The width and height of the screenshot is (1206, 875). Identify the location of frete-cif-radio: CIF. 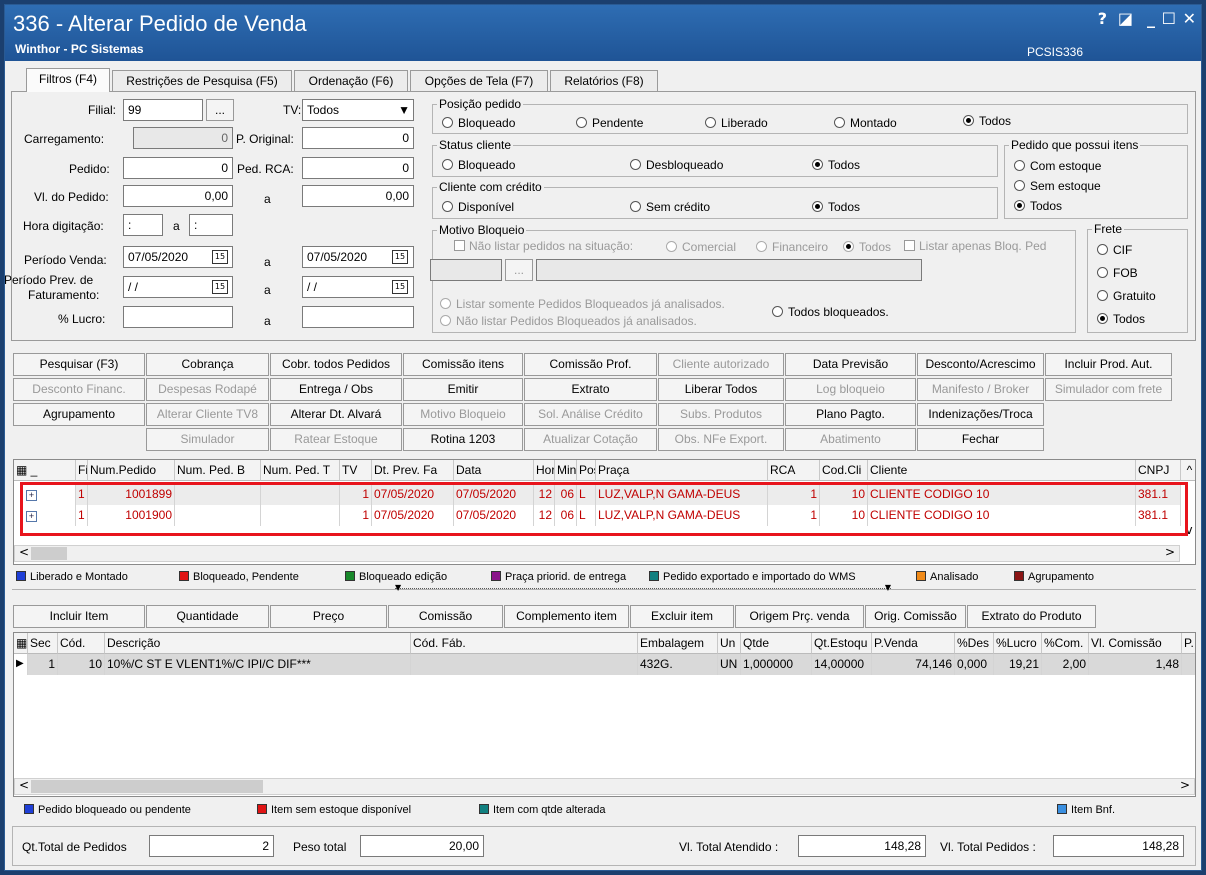
(1114, 250).